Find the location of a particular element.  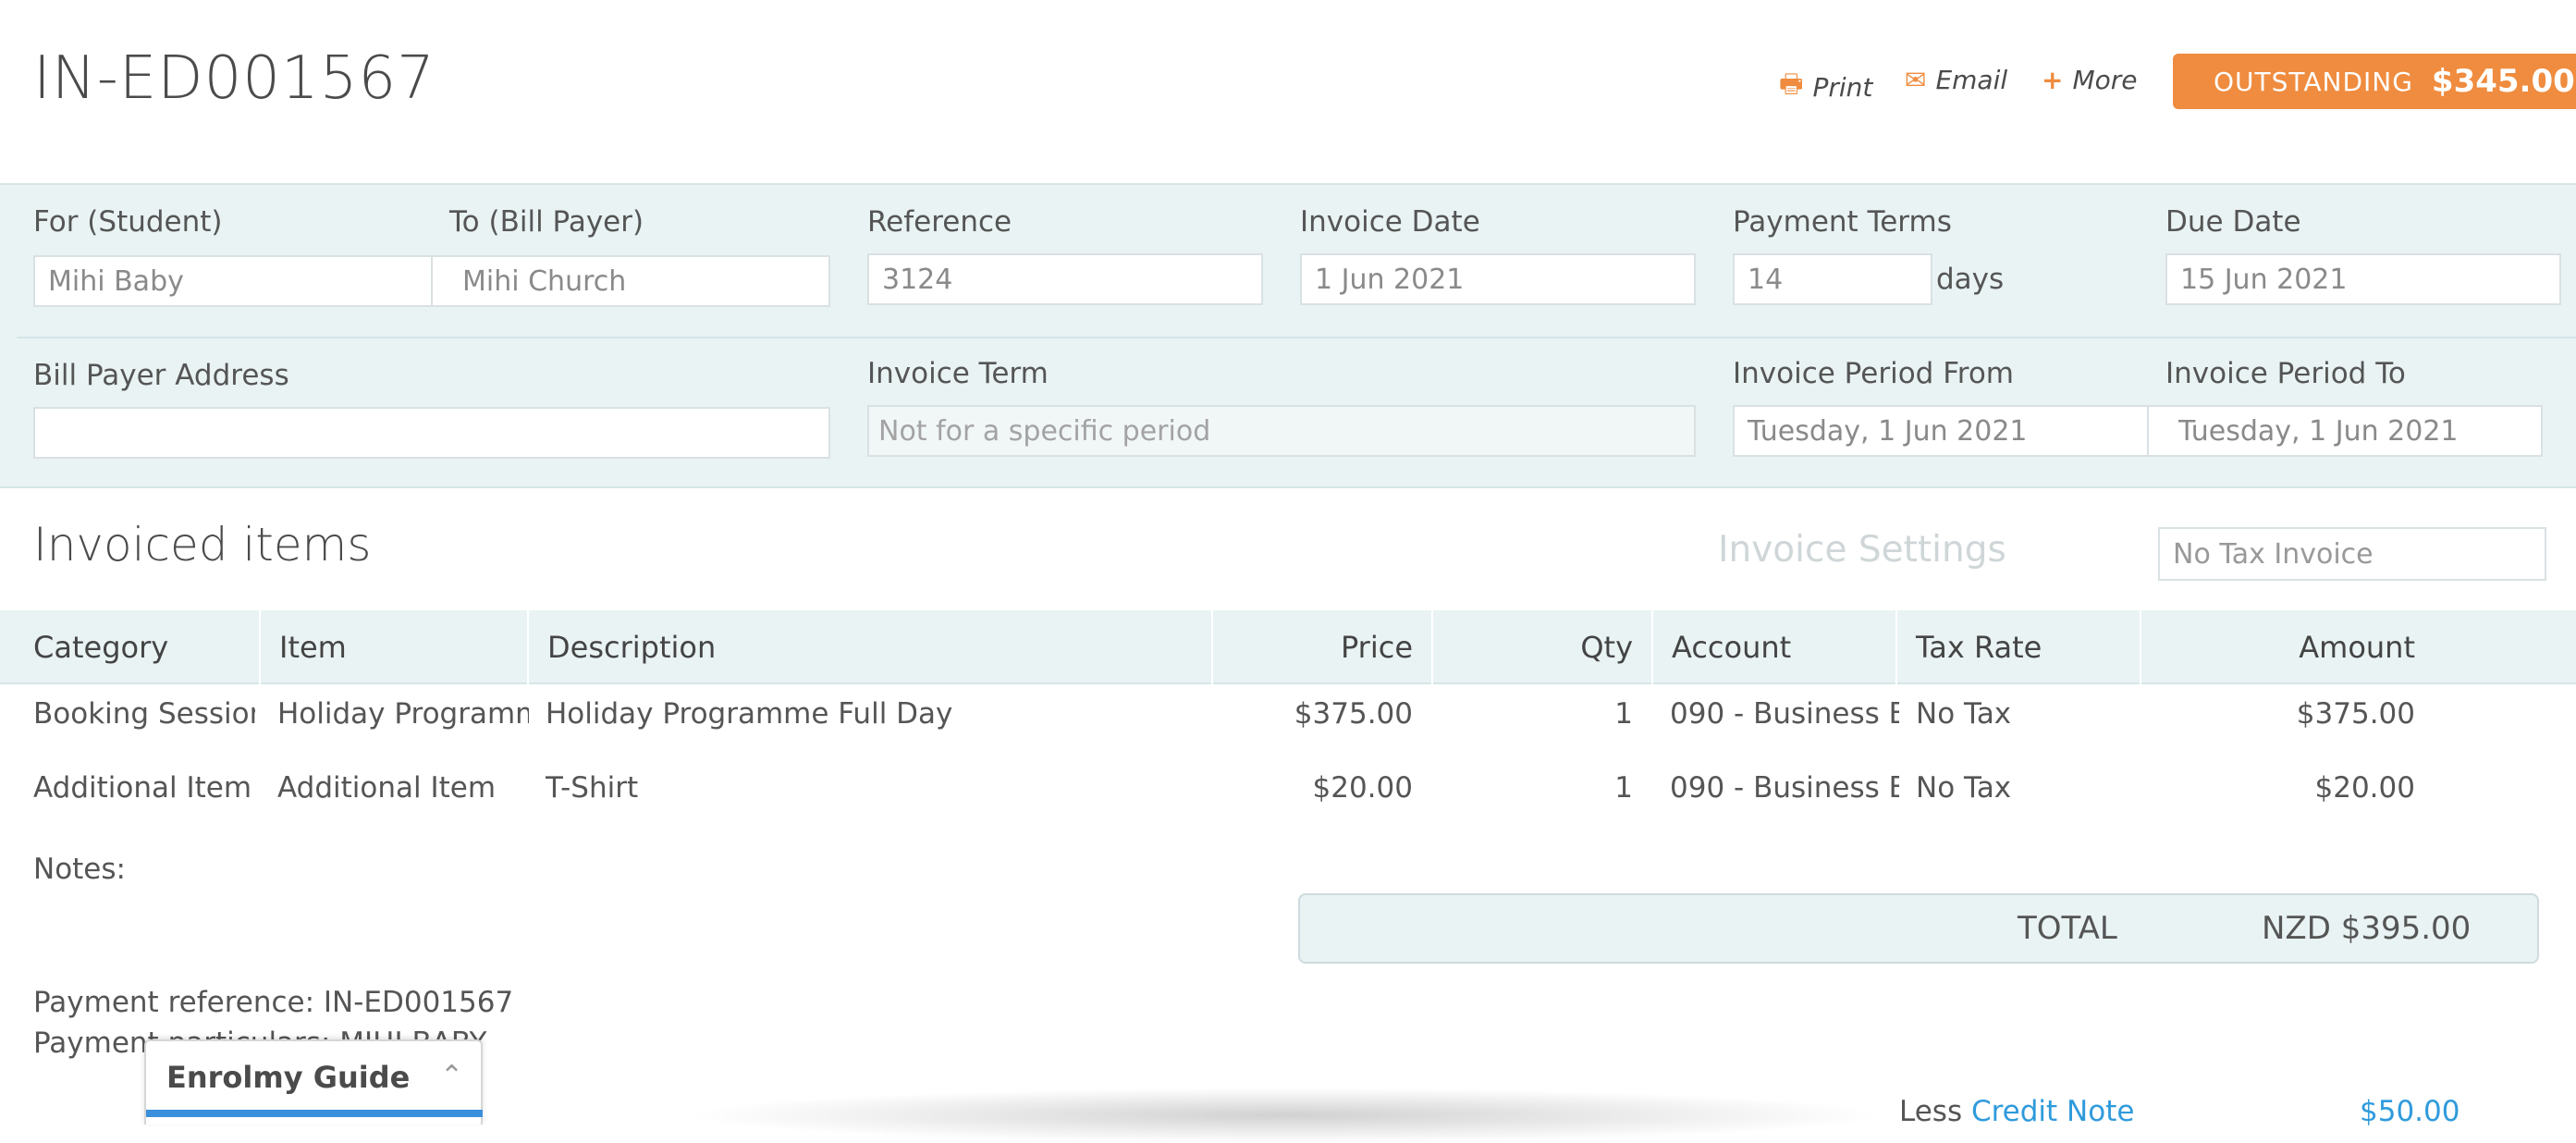

more-button: + More is located at coordinates (2090, 80).